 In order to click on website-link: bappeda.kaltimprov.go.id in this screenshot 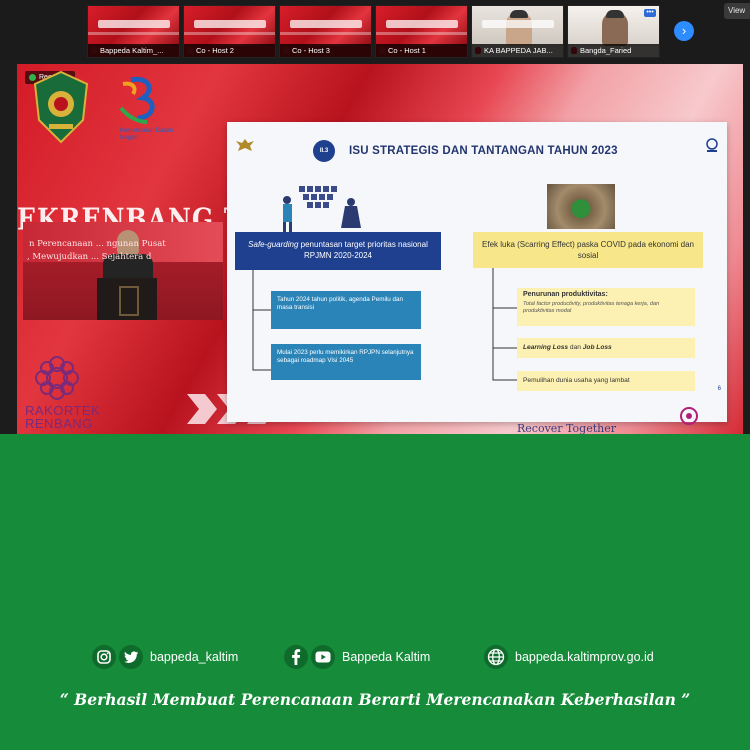, I will do `click(569, 657)`.